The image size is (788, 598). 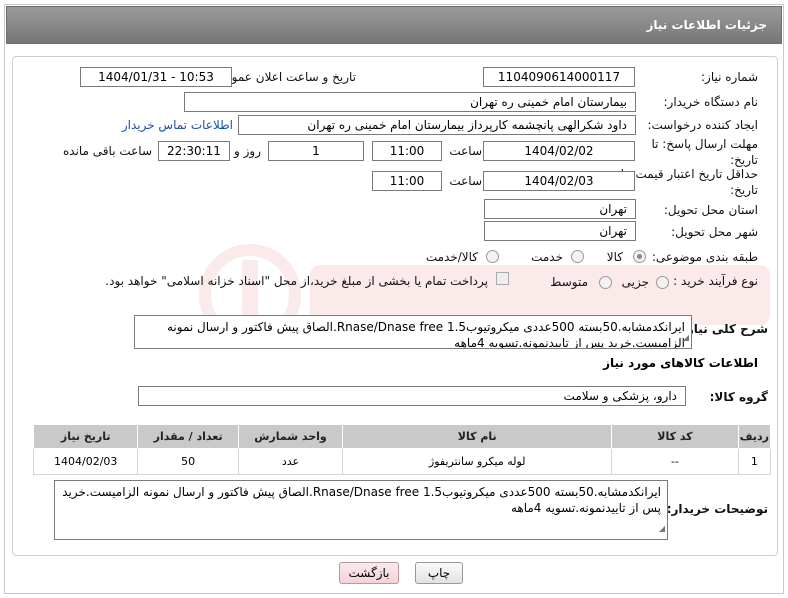 What do you see at coordinates (177, 125) in the screenshot?
I see `contact-info-link: اطلاعات تماس خریدار` at bounding box center [177, 125].